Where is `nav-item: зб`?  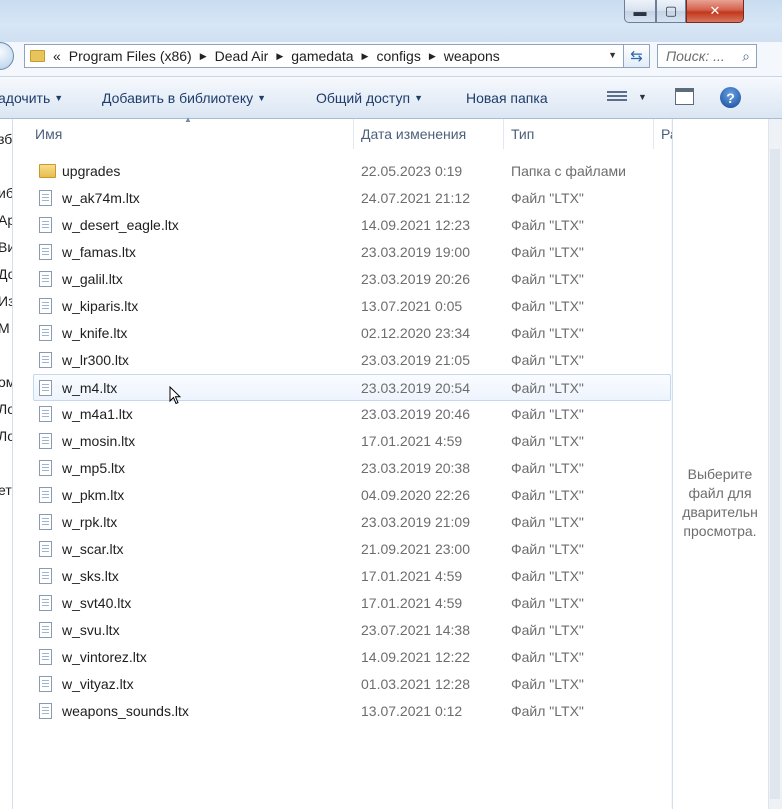
nav-item: зб is located at coordinates (6, 139).